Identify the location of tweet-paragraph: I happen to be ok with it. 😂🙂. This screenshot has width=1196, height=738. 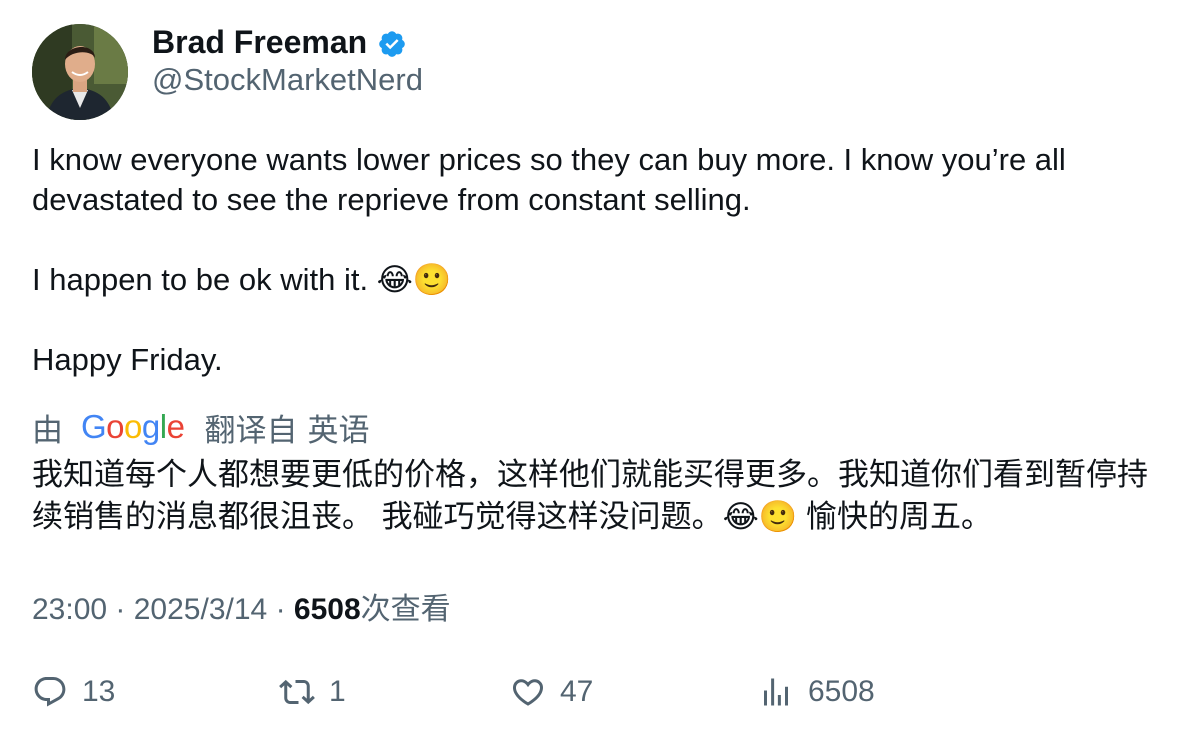
(242, 279).